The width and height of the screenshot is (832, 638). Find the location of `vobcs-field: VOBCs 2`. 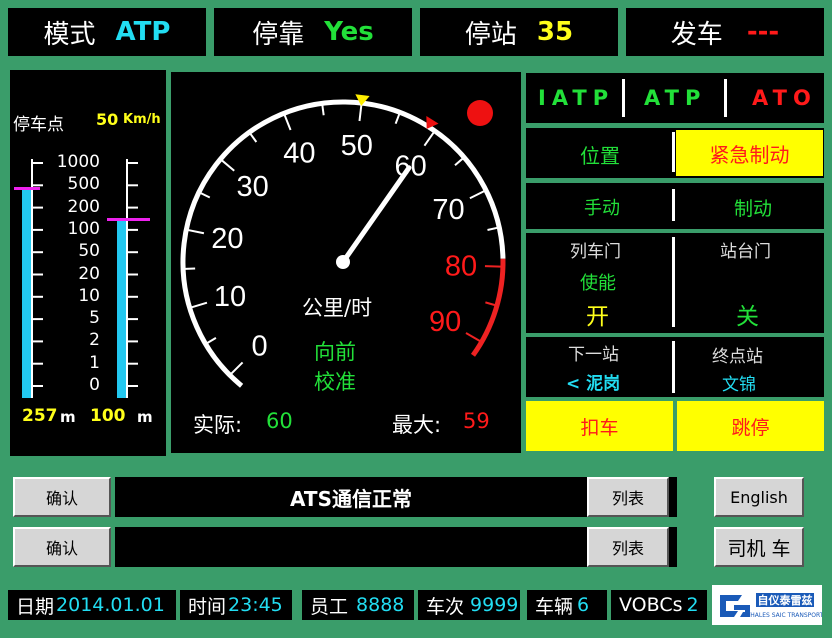

vobcs-field: VOBCs 2 is located at coordinates (659, 605).